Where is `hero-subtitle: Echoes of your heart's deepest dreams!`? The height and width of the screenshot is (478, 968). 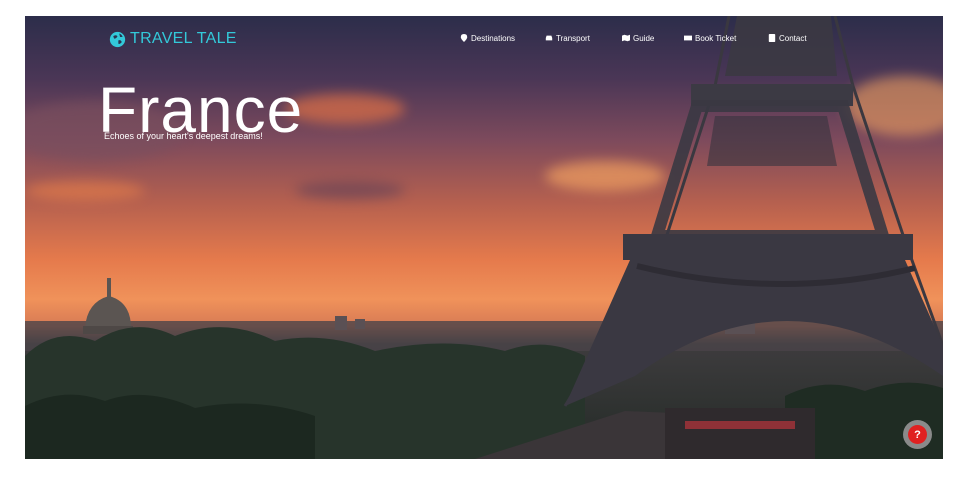 hero-subtitle: Echoes of your heart's deepest dreams! is located at coordinates (183, 136).